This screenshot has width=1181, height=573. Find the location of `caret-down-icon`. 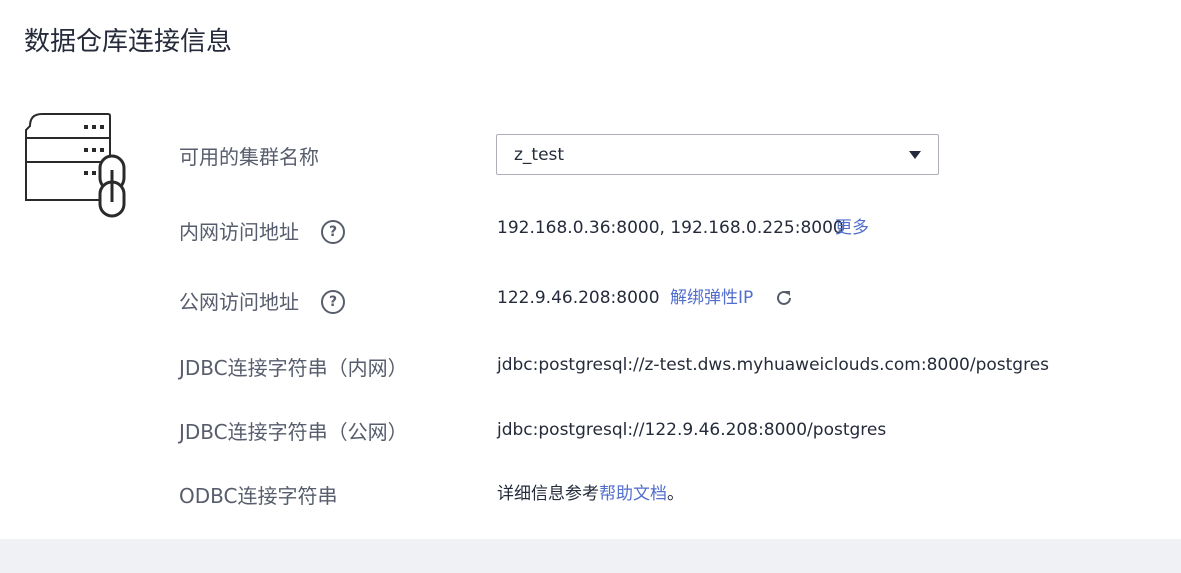

caret-down-icon is located at coordinates (915, 155).